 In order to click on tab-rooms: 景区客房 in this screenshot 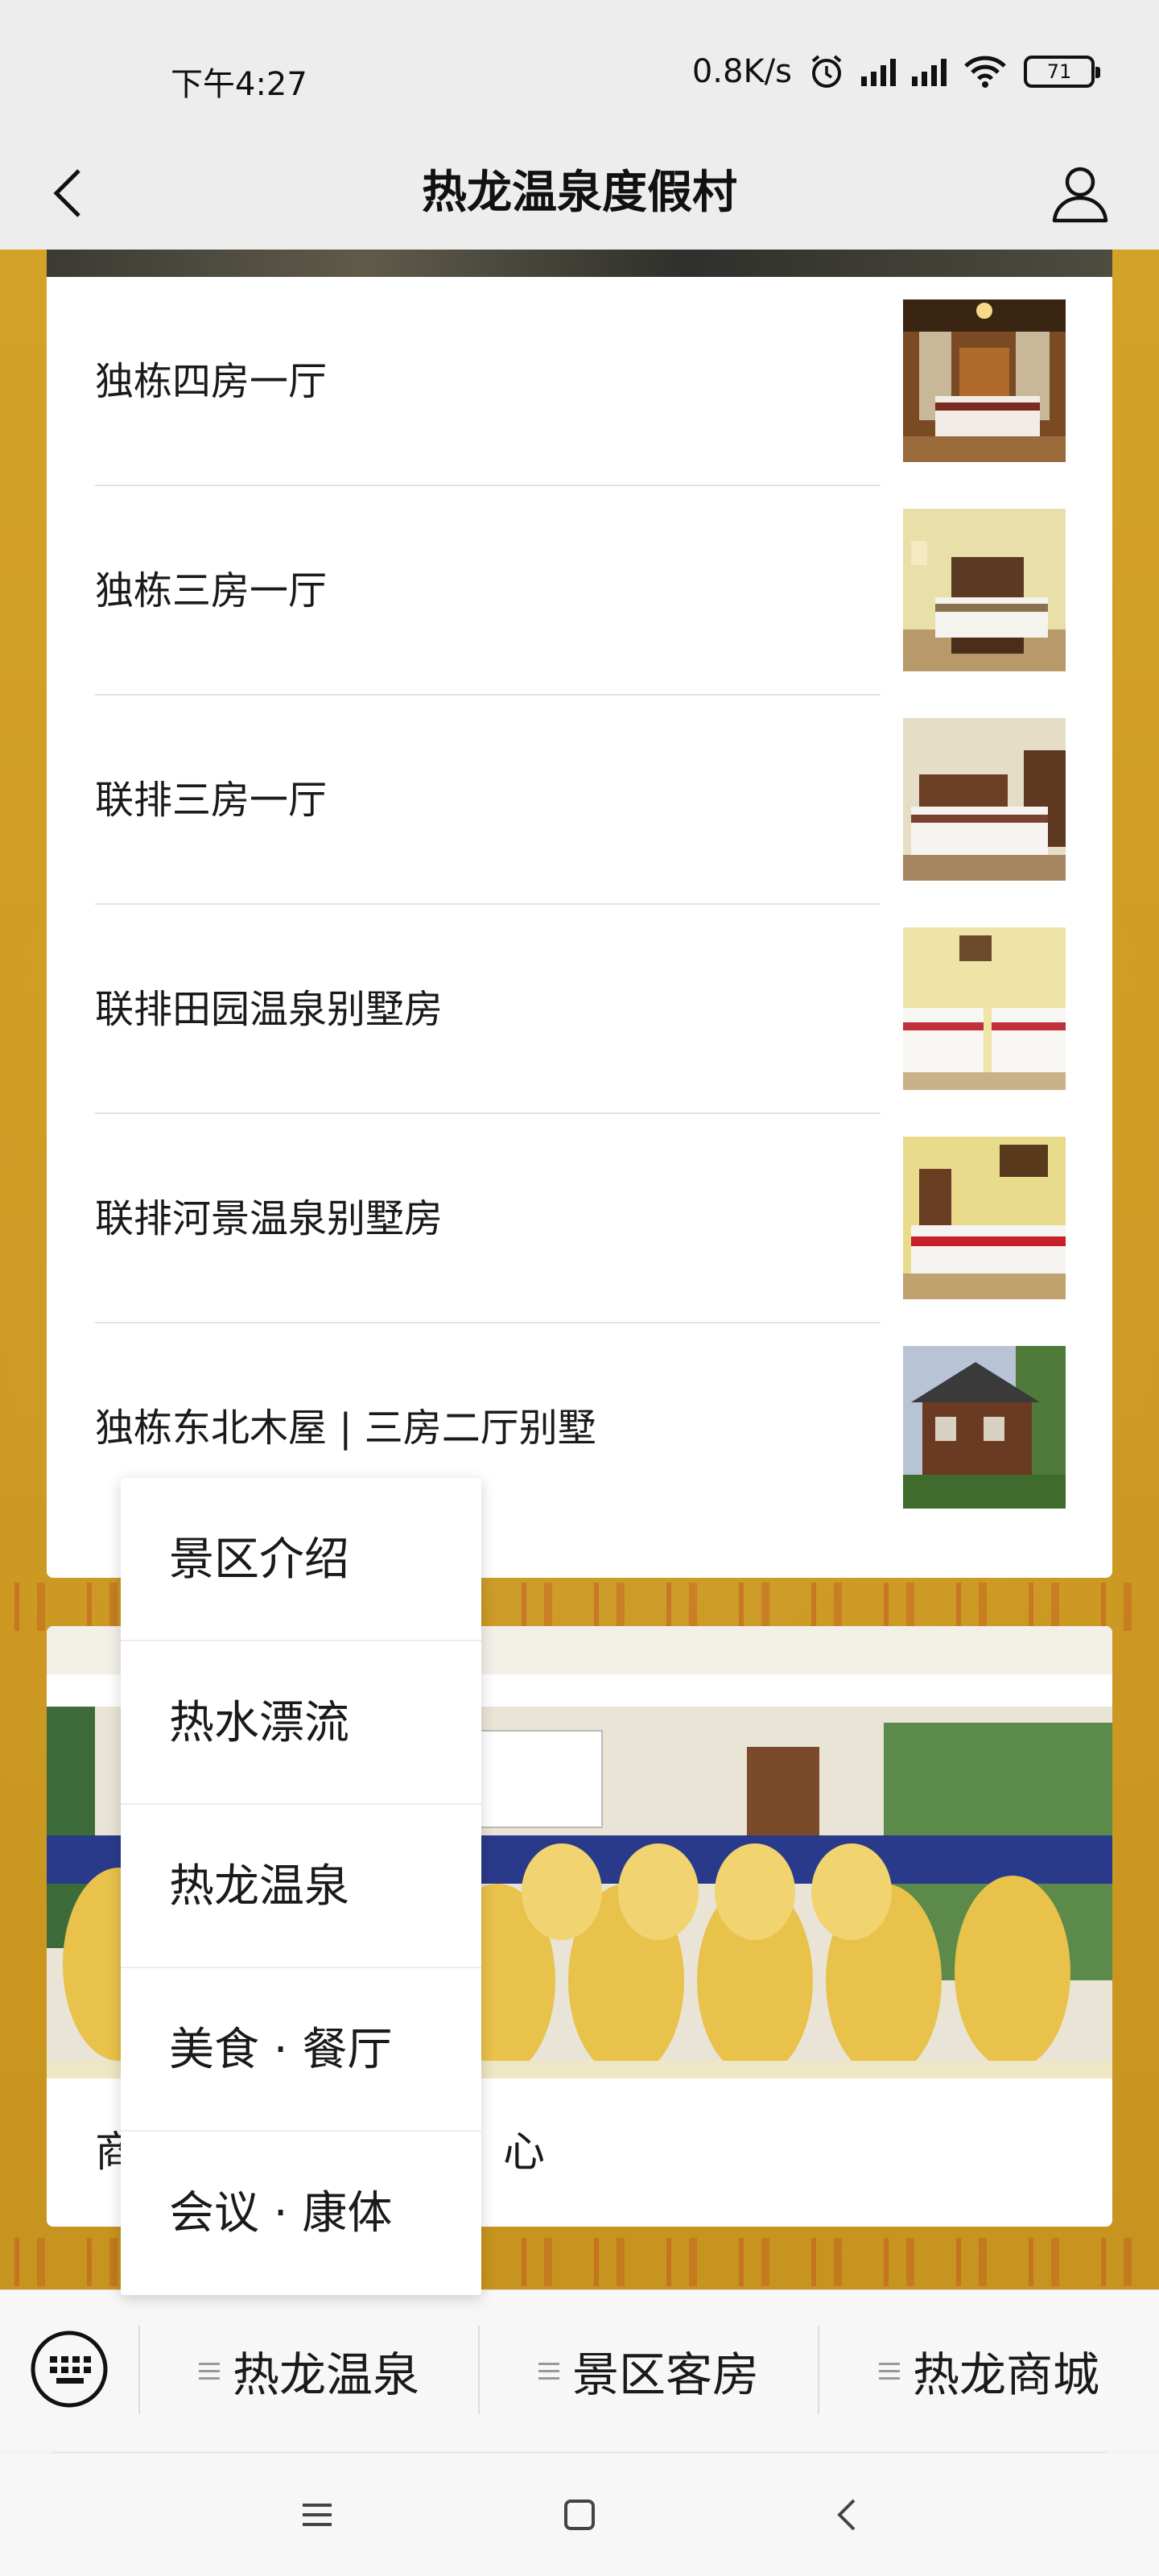, I will do `click(649, 2370)`.